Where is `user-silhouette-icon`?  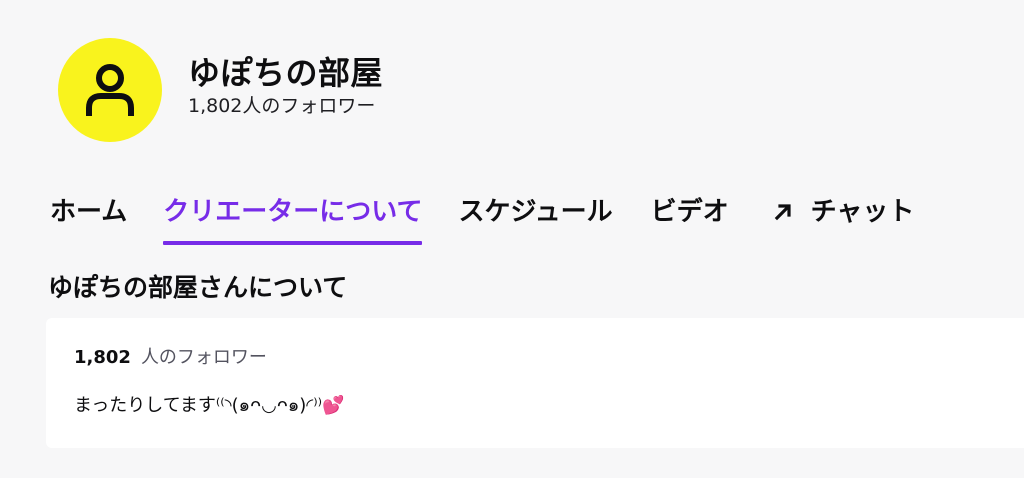
user-silhouette-icon is located at coordinates (110, 90).